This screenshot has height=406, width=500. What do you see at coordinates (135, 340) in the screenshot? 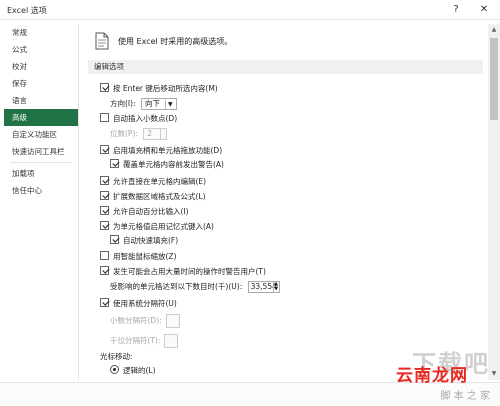
I see `thousands-separator-label: 千位分隔符(T):` at bounding box center [135, 340].